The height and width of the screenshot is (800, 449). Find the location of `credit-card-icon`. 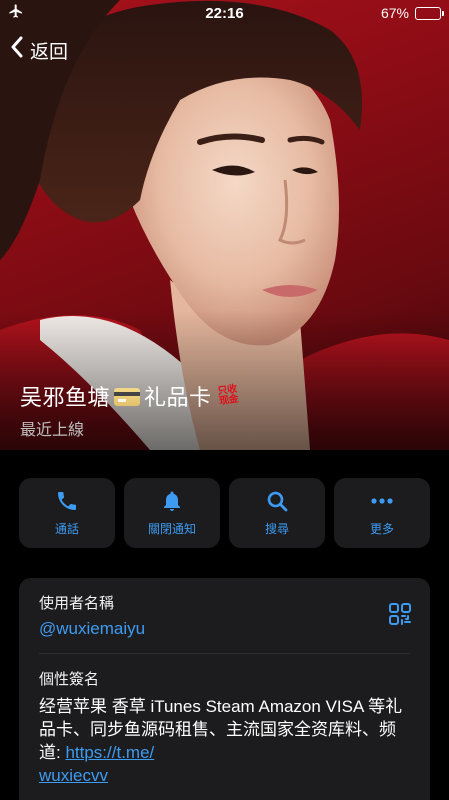

credit-card-icon is located at coordinates (127, 397).